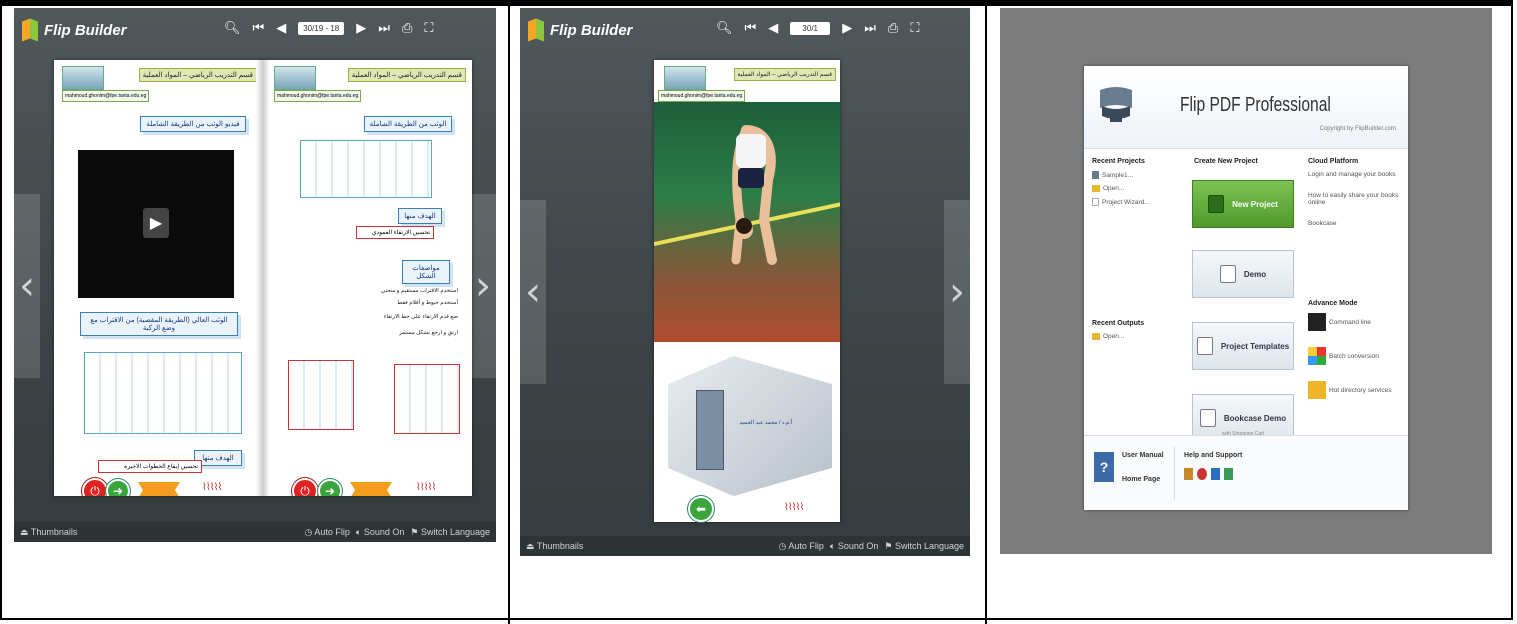 The width and height of the screenshot is (1517, 624). Describe the element at coordinates (702, 96) in the screenshot. I see `email-label: mahmoud.ghonim@fpe.tanta.edu.eg` at that location.